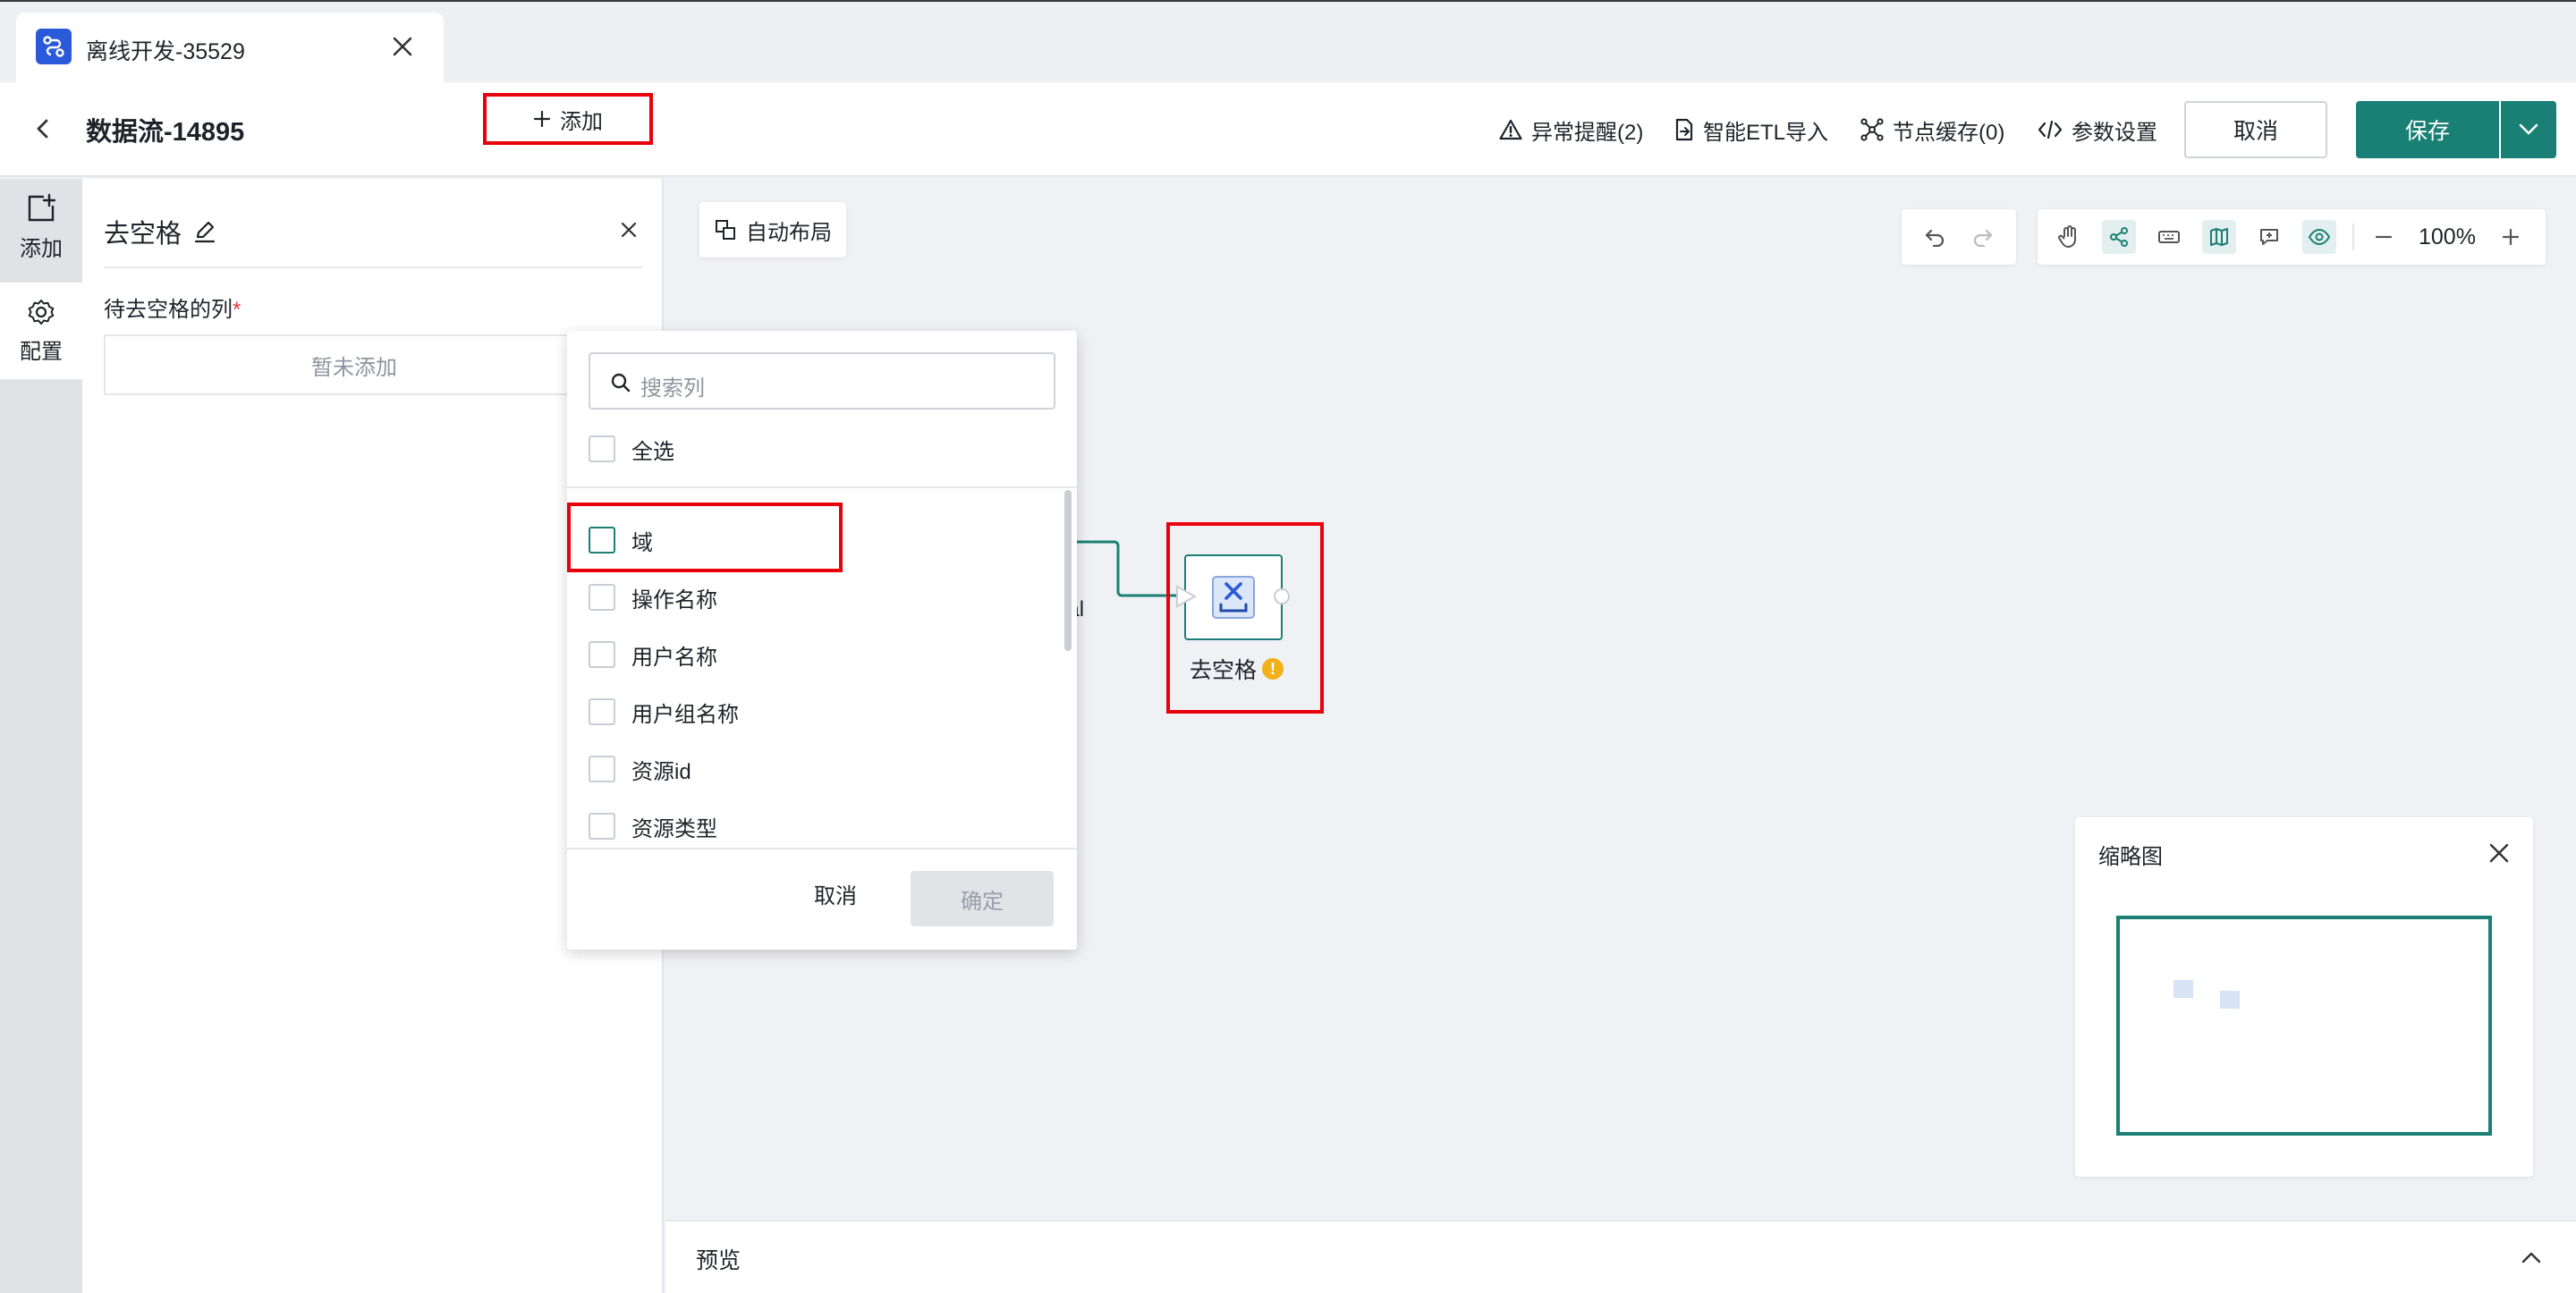 This screenshot has width=2576, height=1293. I want to click on gear-icon, so click(41, 312).